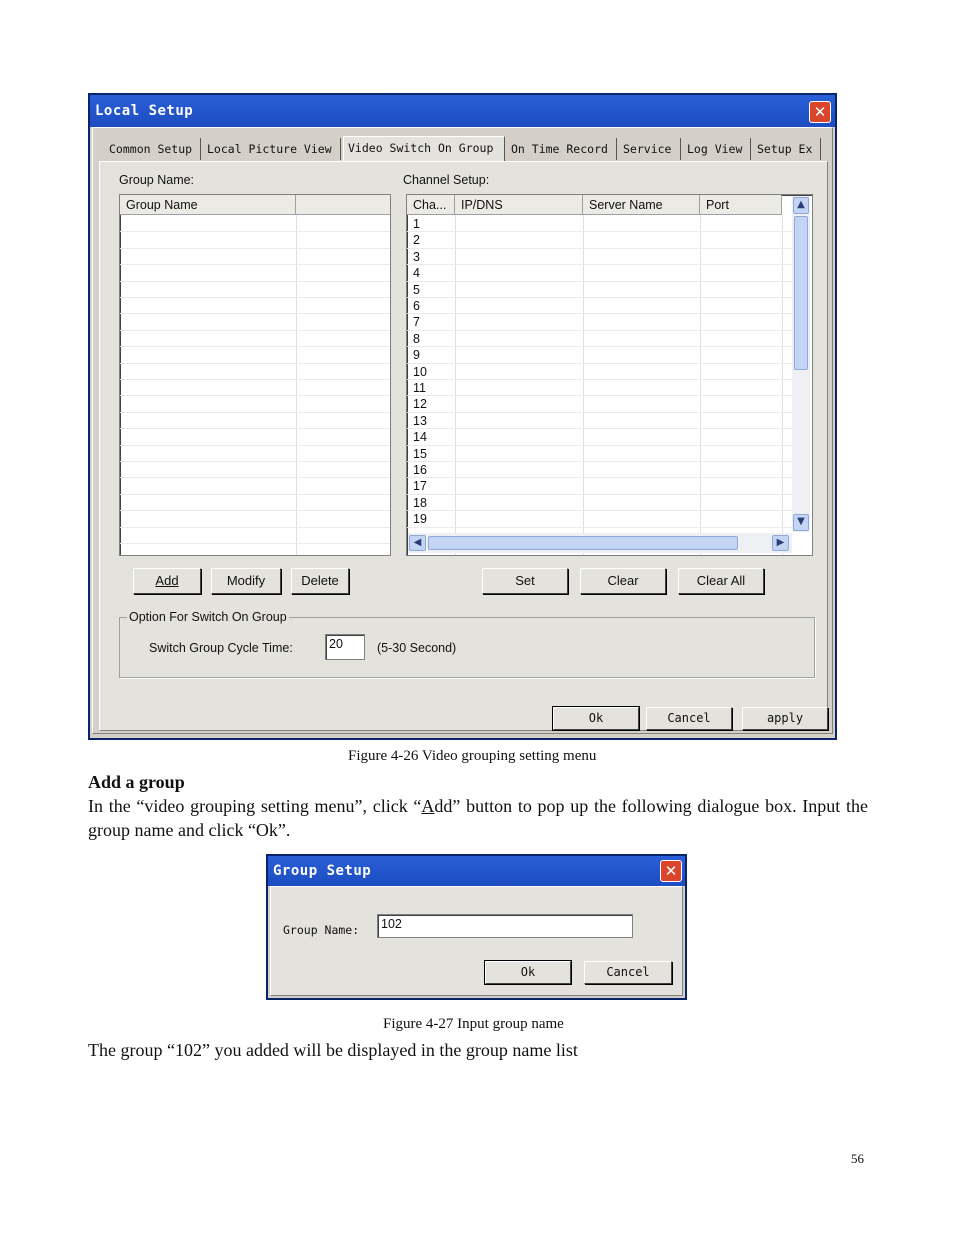 The height and width of the screenshot is (1235, 954). I want to click on add-button: Add, so click(167, 581).